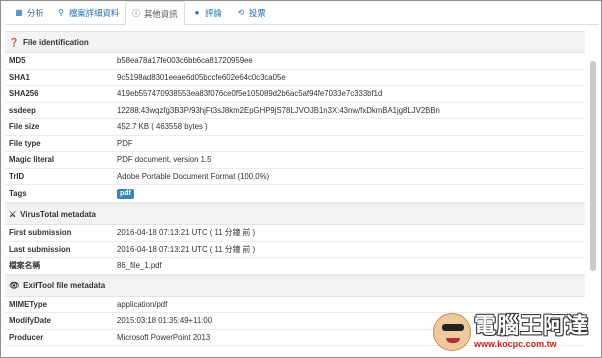 This screenshot has width=602, height=358. What do you see at coordinates (30, 321) in the screenshot?
I see `row-key: ModifyDate` at bounding box center [30, 321].